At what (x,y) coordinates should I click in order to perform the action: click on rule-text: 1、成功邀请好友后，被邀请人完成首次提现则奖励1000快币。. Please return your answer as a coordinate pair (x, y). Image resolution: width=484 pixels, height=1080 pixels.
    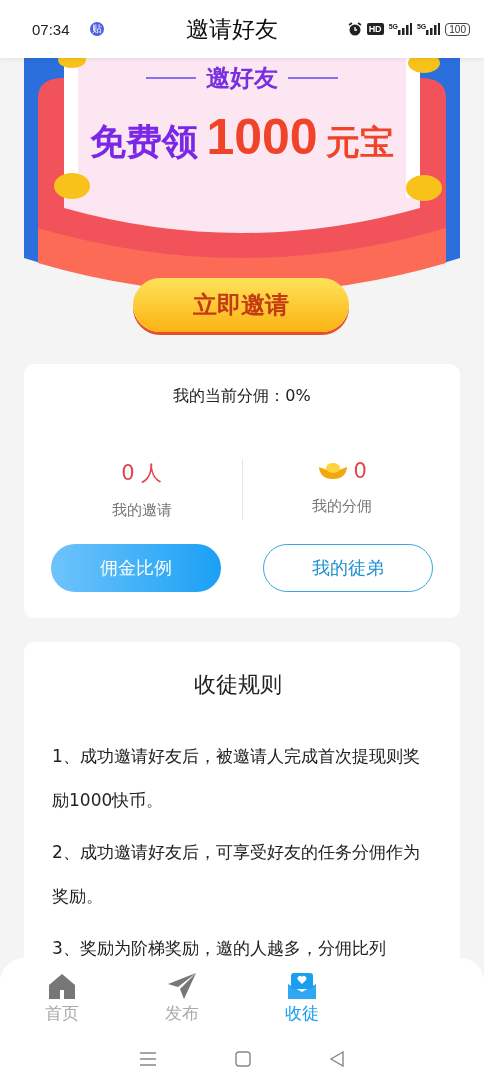
    Looking at the image, I should click on (236, 778).